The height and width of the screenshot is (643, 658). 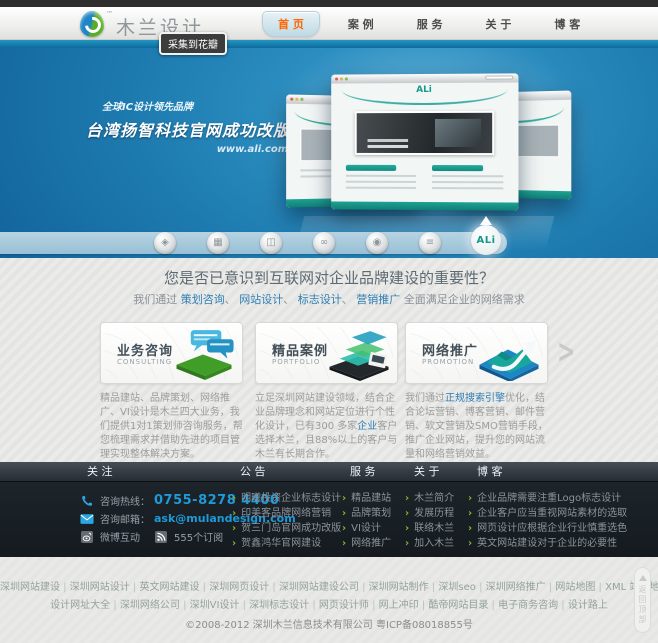 I want to click on nav-about: 关 于, so click(x=499, y=24).